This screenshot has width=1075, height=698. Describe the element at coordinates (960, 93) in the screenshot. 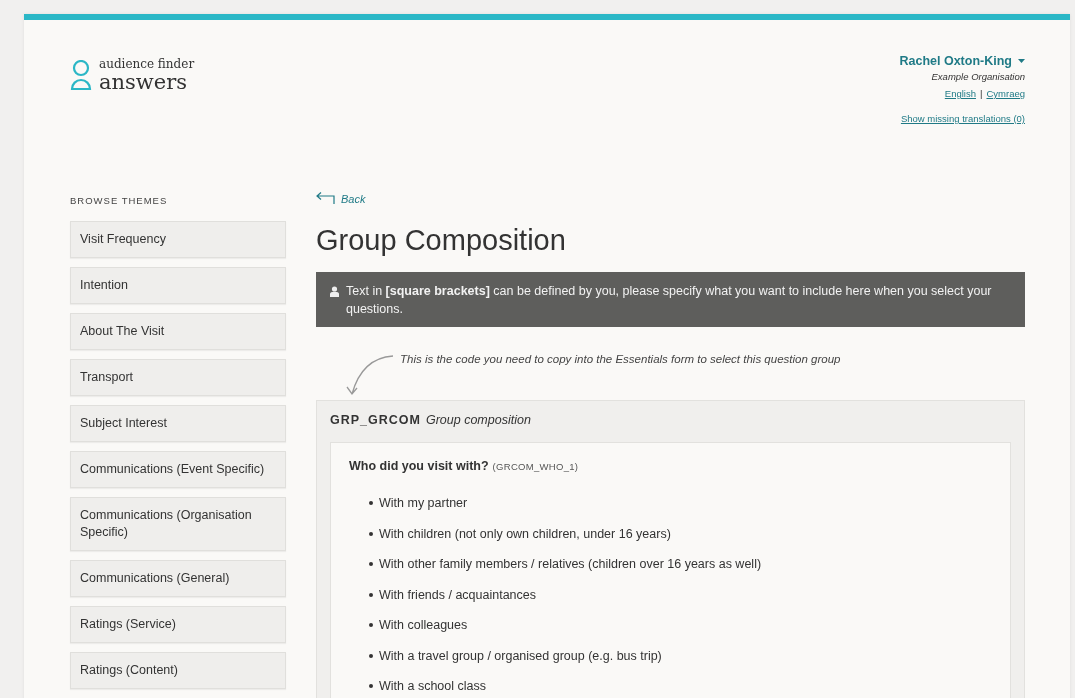

I see `language-link: English` at that location.